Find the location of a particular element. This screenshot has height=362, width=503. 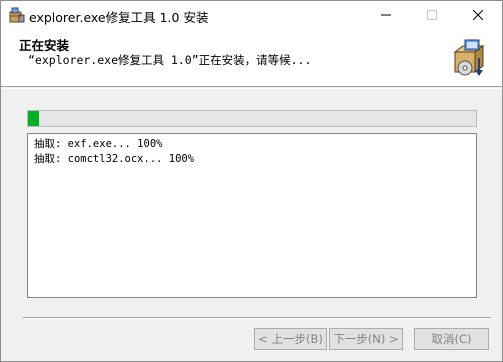

next-button: 下一步(N) > is located at coordinates (366, 339).